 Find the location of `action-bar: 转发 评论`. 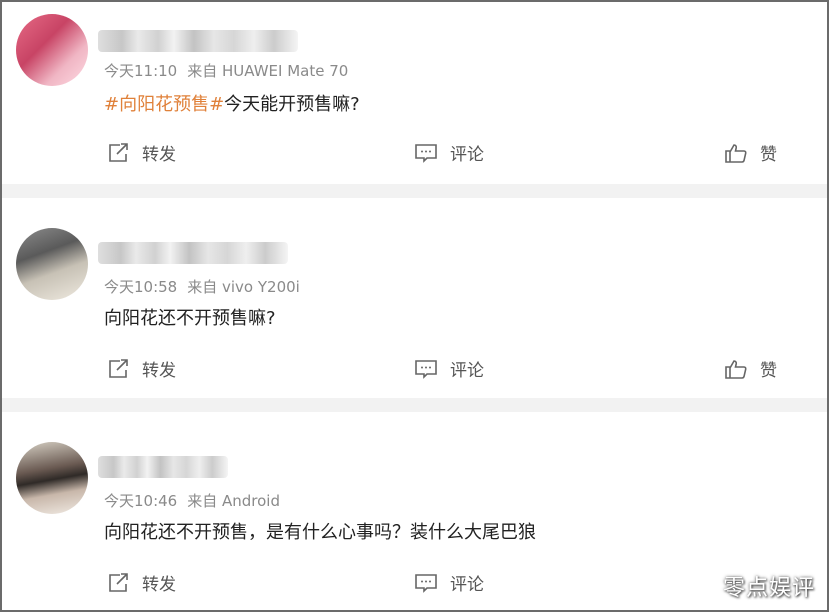

action-bar: 转发 评论 is located at coordinates (414, 585).